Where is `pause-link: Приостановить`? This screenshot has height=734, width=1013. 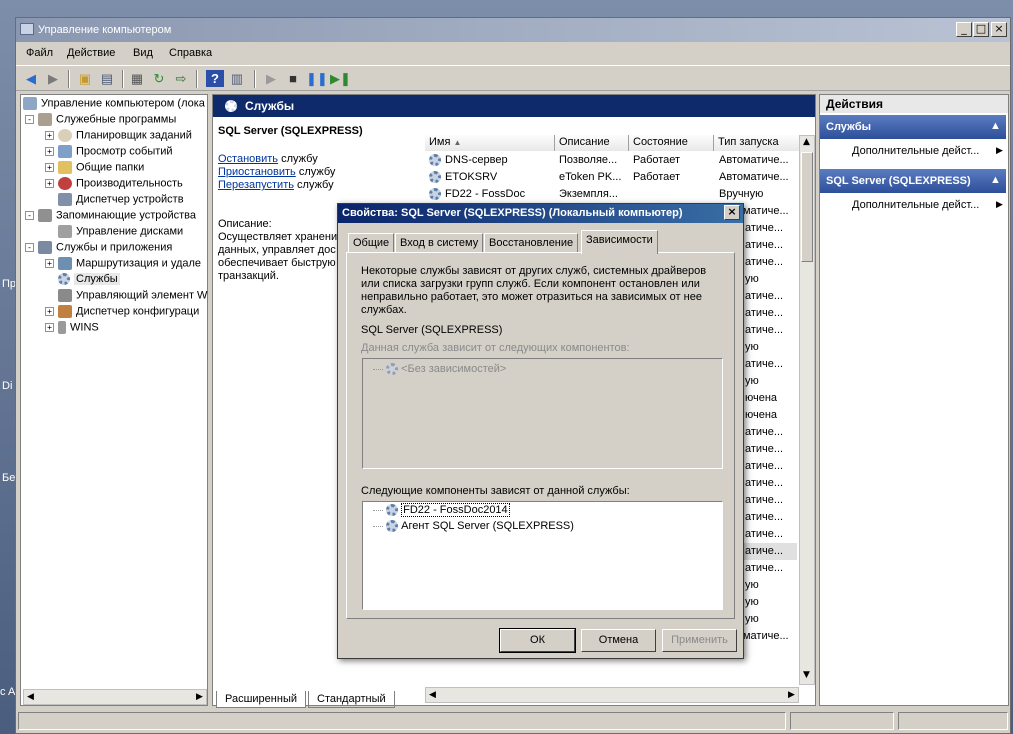 pause-link: Приостановить is located at coordinates (257, 172).